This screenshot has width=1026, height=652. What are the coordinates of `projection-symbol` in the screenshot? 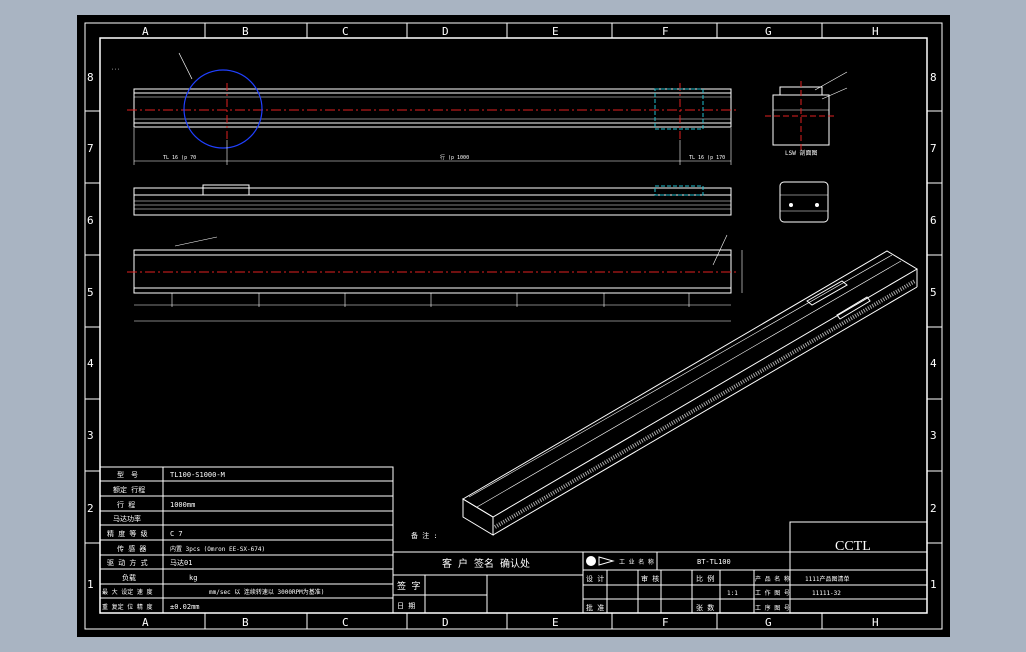 It's located at (591, 561).